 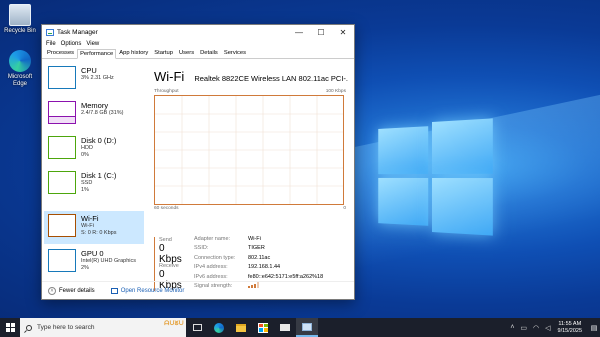 I want to click on sidebar-item-label: Disk 0 (D:), so click(x=99, y=140).